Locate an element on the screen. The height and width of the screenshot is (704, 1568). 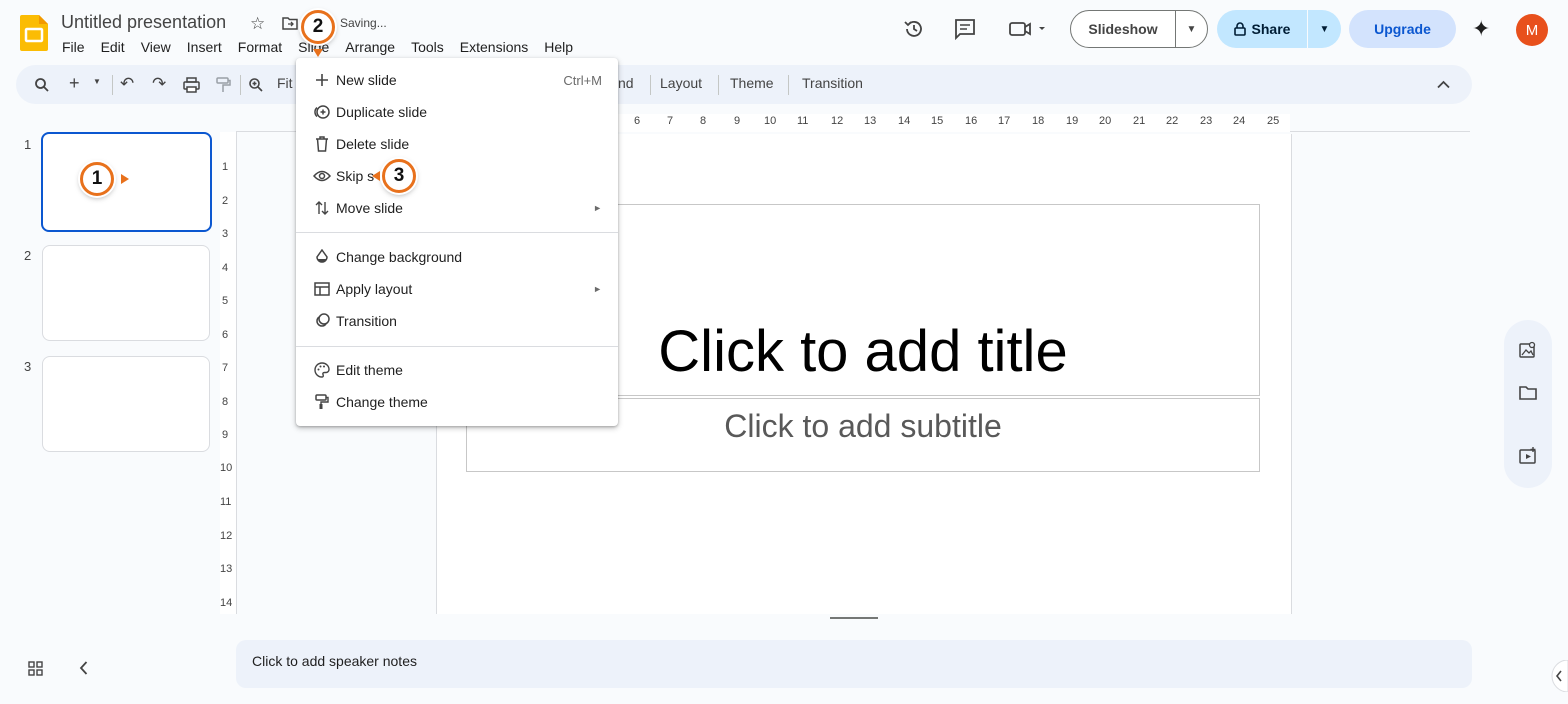
slide-number: 1 is located at coordinates (28, 144).